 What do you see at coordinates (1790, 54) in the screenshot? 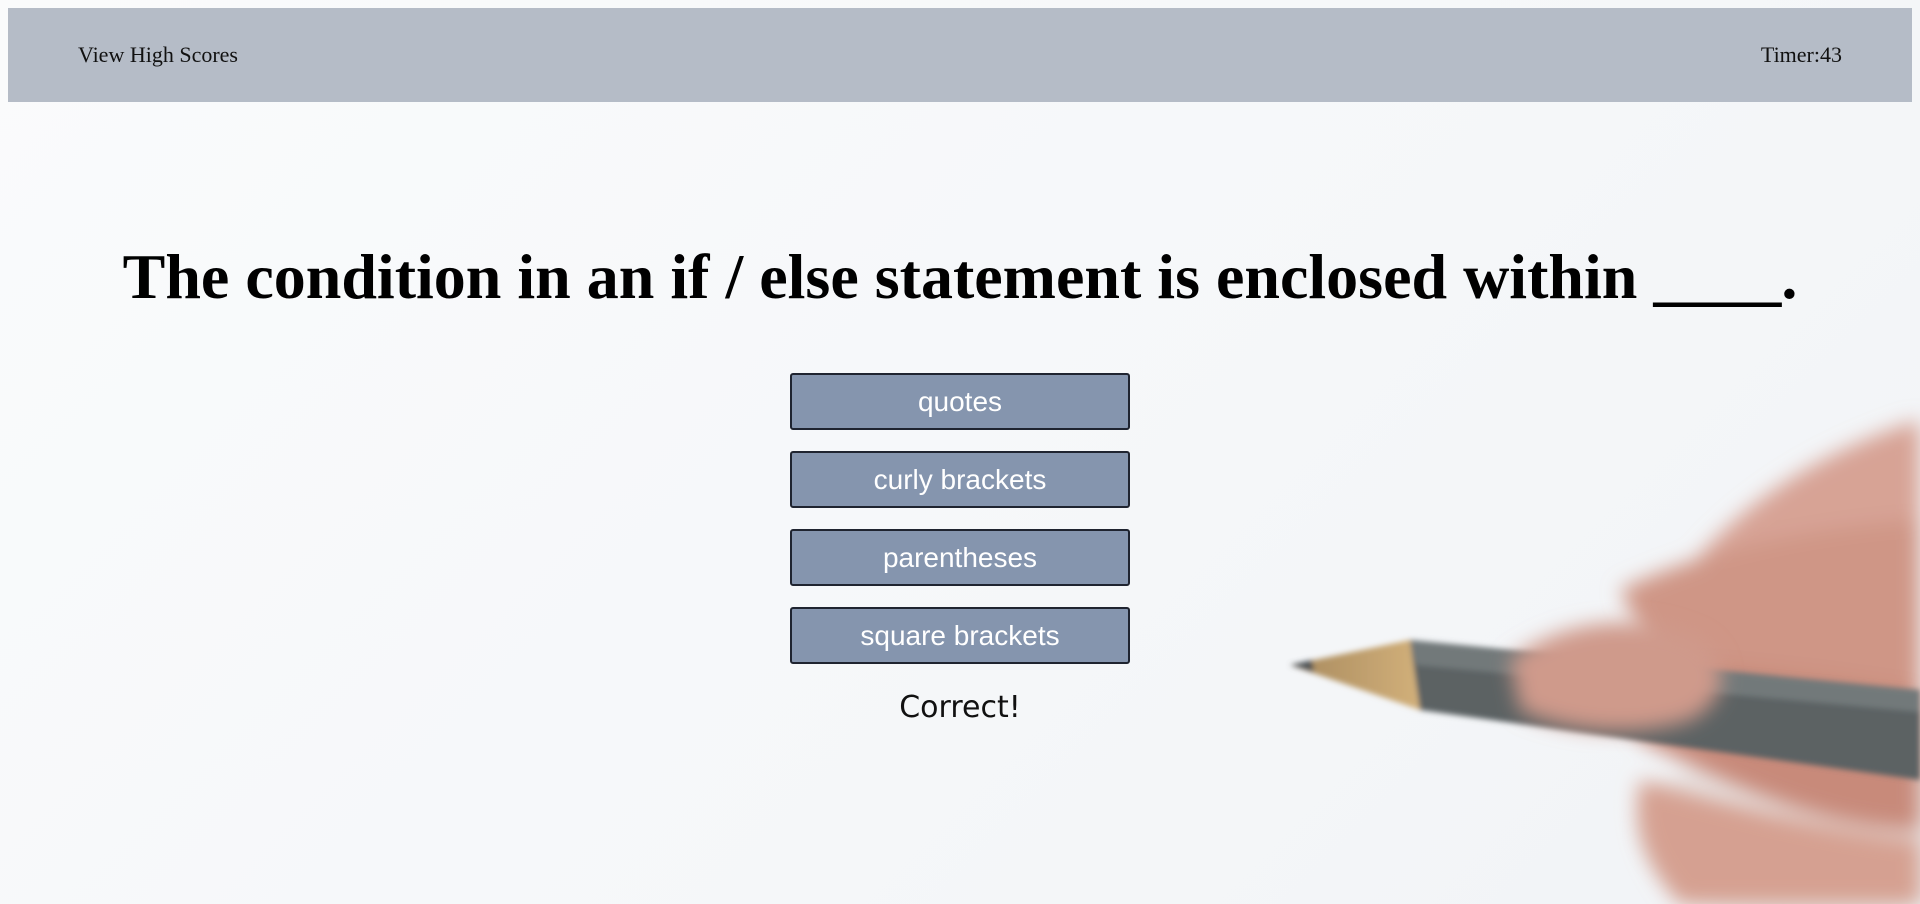
I see `timer-label: Timer:` at bounding box center [1790, 54].